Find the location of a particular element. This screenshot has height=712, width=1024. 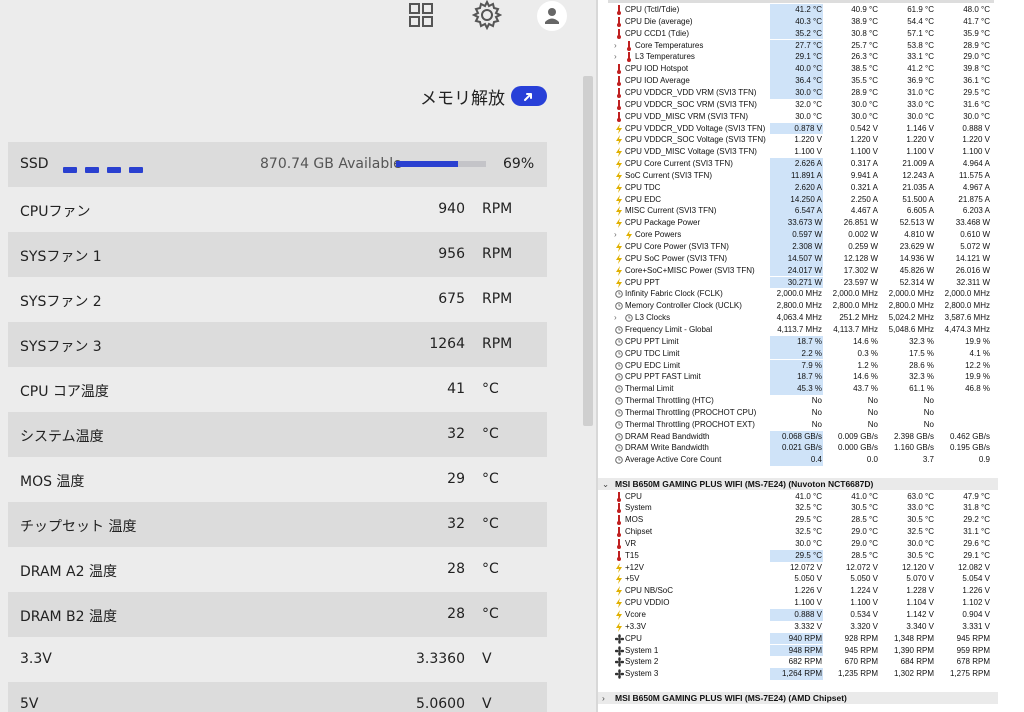

sensor-reading: 12.120 V is located at coordinates (917, 567).